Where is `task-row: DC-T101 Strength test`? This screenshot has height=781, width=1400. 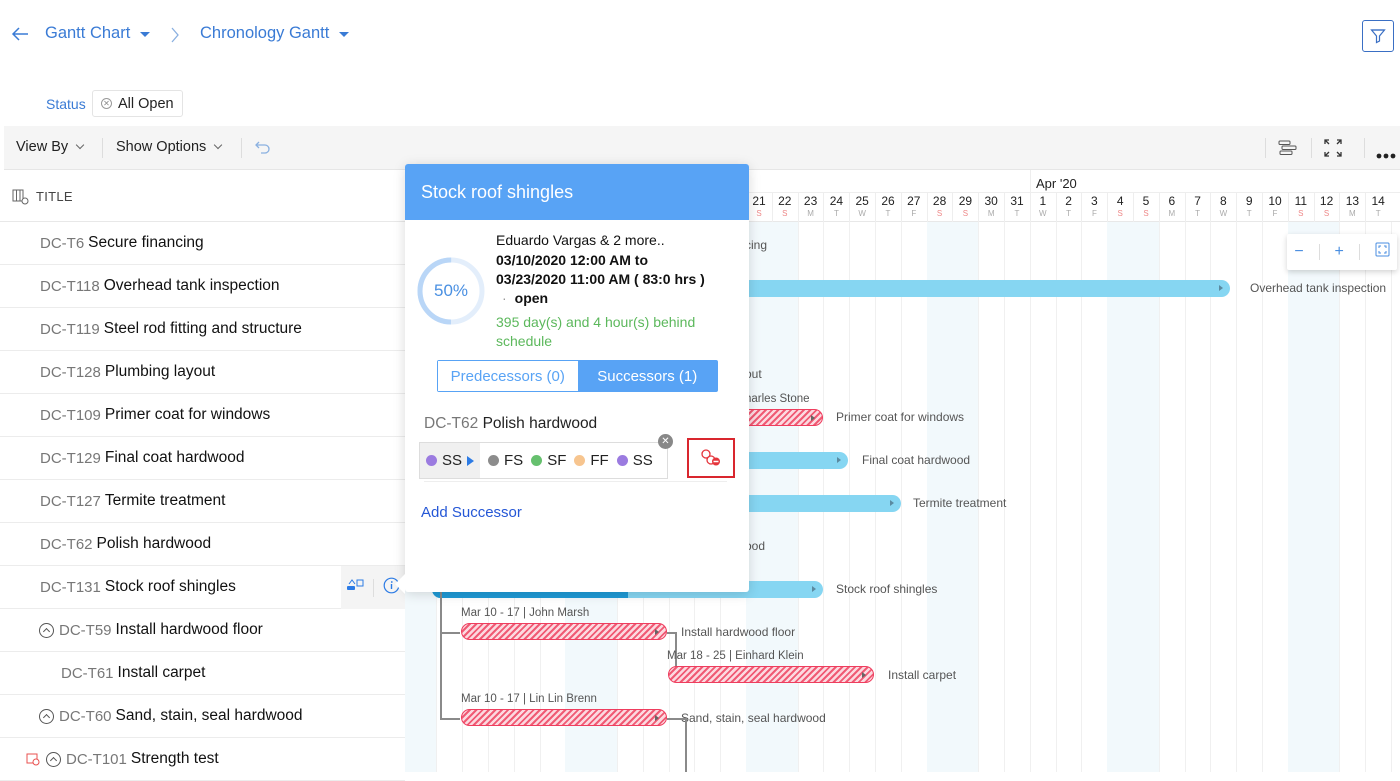
task-row: DC-T101 Strength test is located at coordinates (202, 759).